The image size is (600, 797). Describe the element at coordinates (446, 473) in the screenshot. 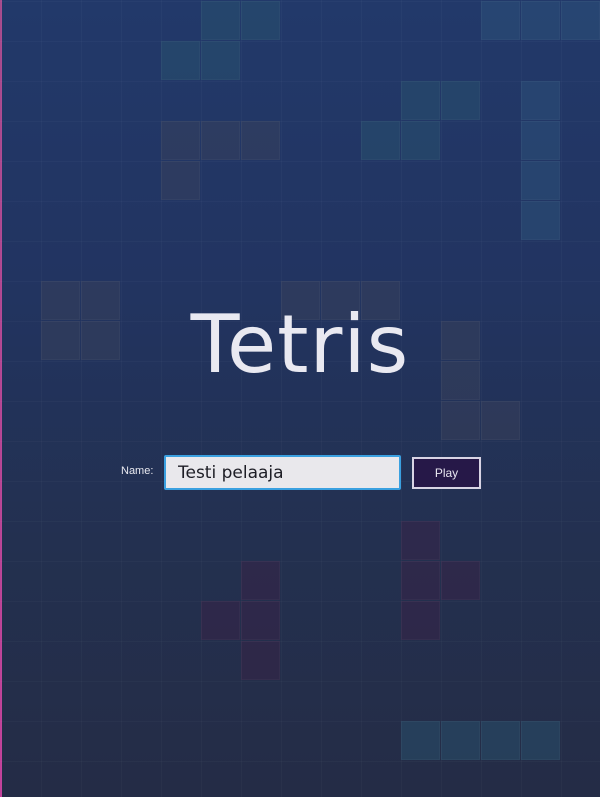

I see `play-button: Play` at that location.